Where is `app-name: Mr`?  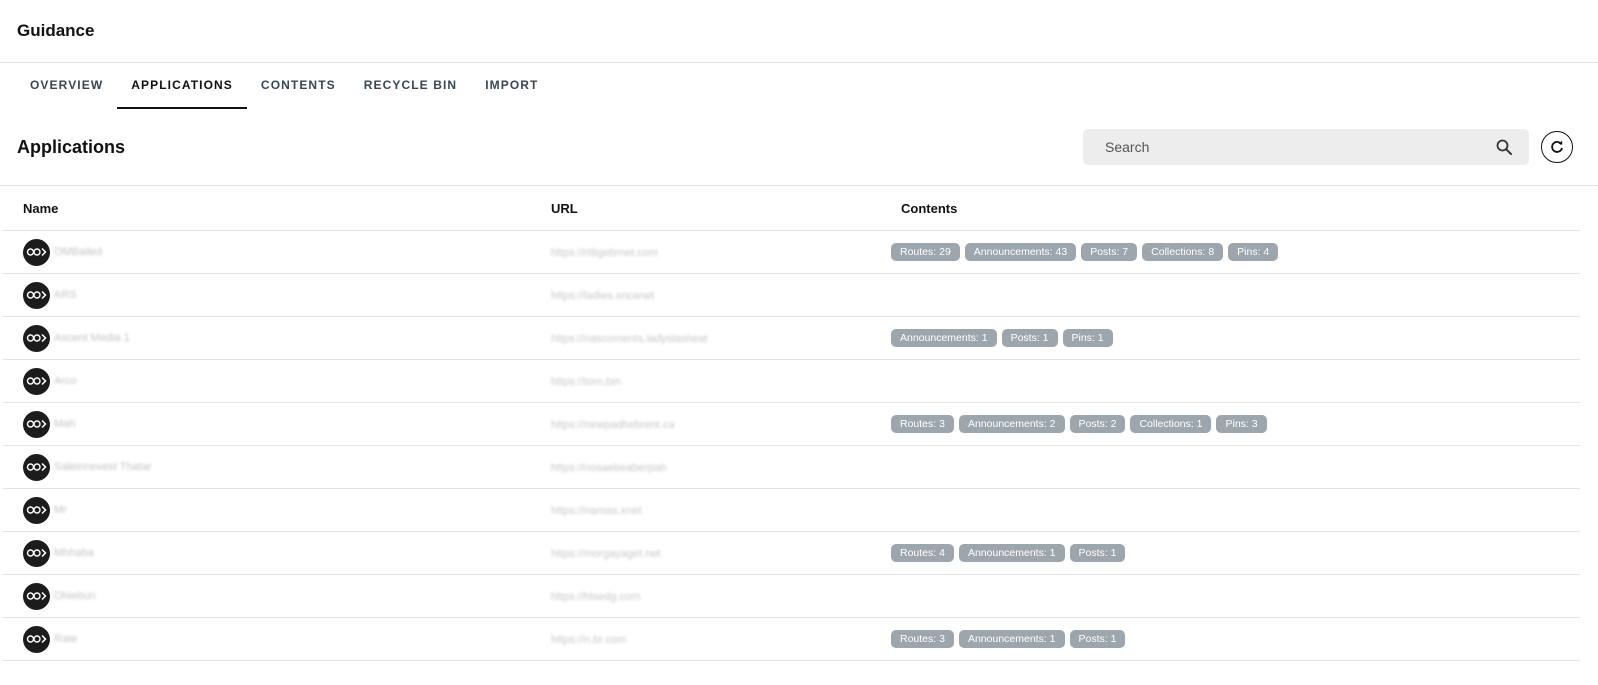 app-name: Mr is located at coordinates (60, 510).